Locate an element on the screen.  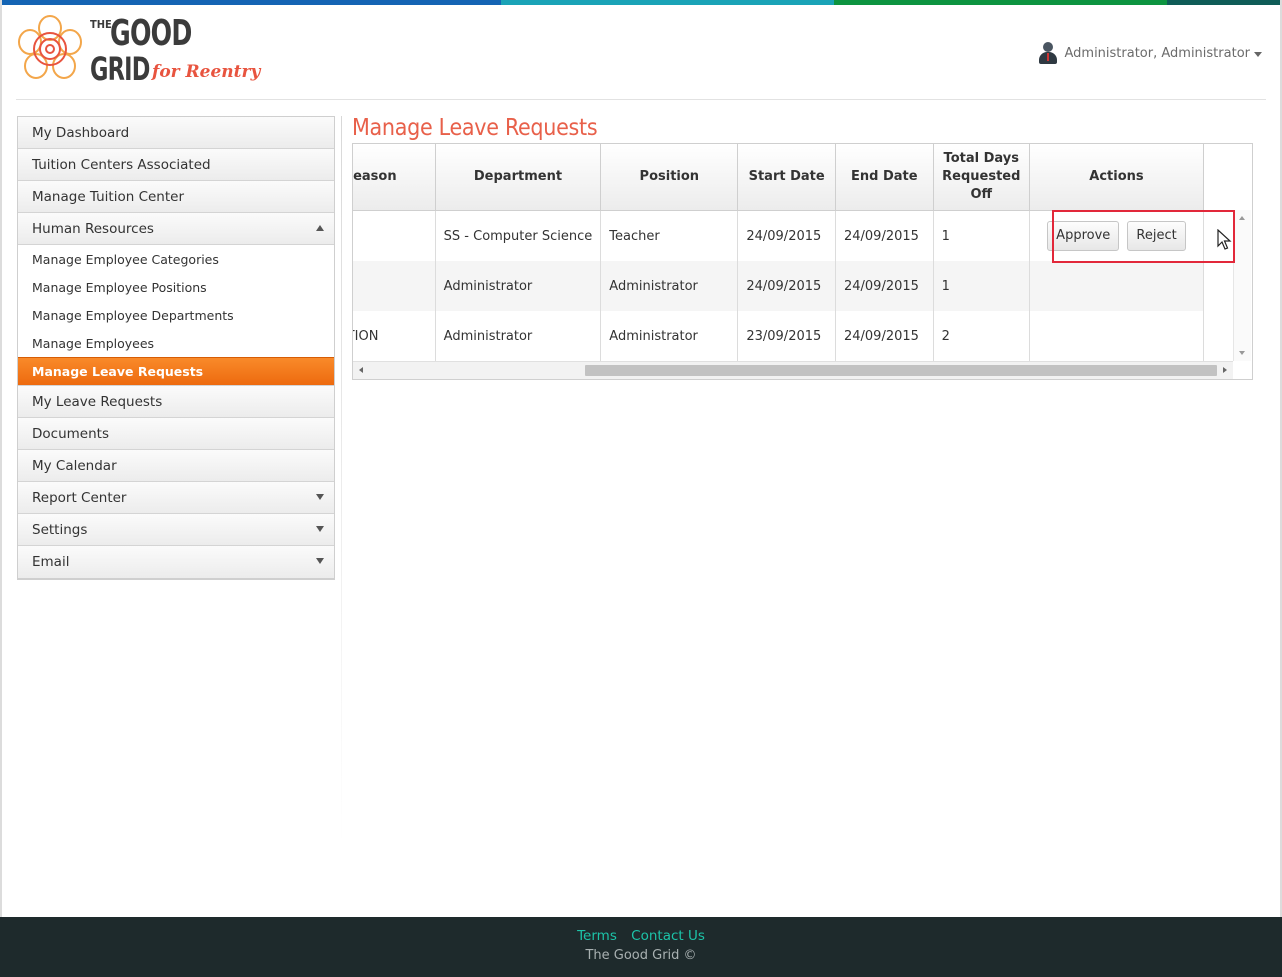
column-header-position: Position is located at coordinates (669, 177).